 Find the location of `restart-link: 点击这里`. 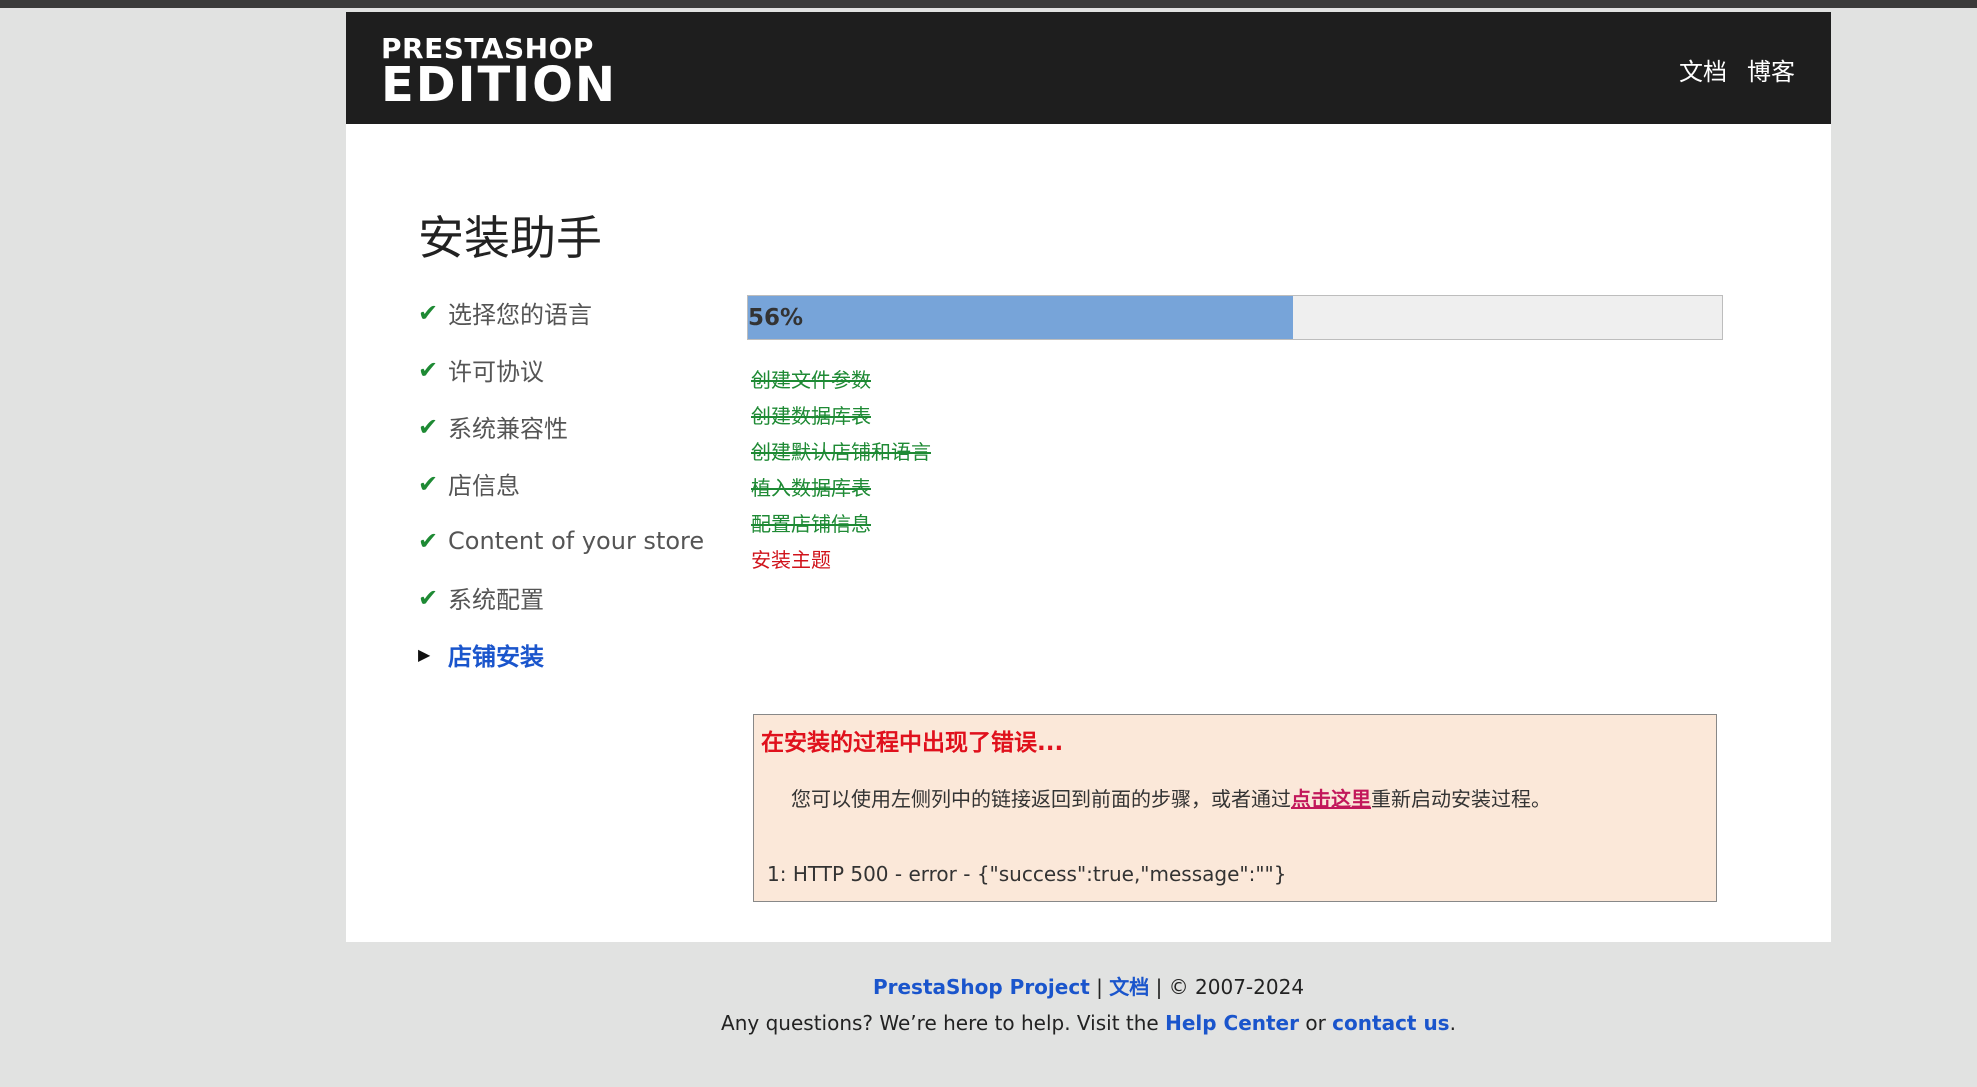

restart-link: 点击这里 is located at coordinates (1331, 799).